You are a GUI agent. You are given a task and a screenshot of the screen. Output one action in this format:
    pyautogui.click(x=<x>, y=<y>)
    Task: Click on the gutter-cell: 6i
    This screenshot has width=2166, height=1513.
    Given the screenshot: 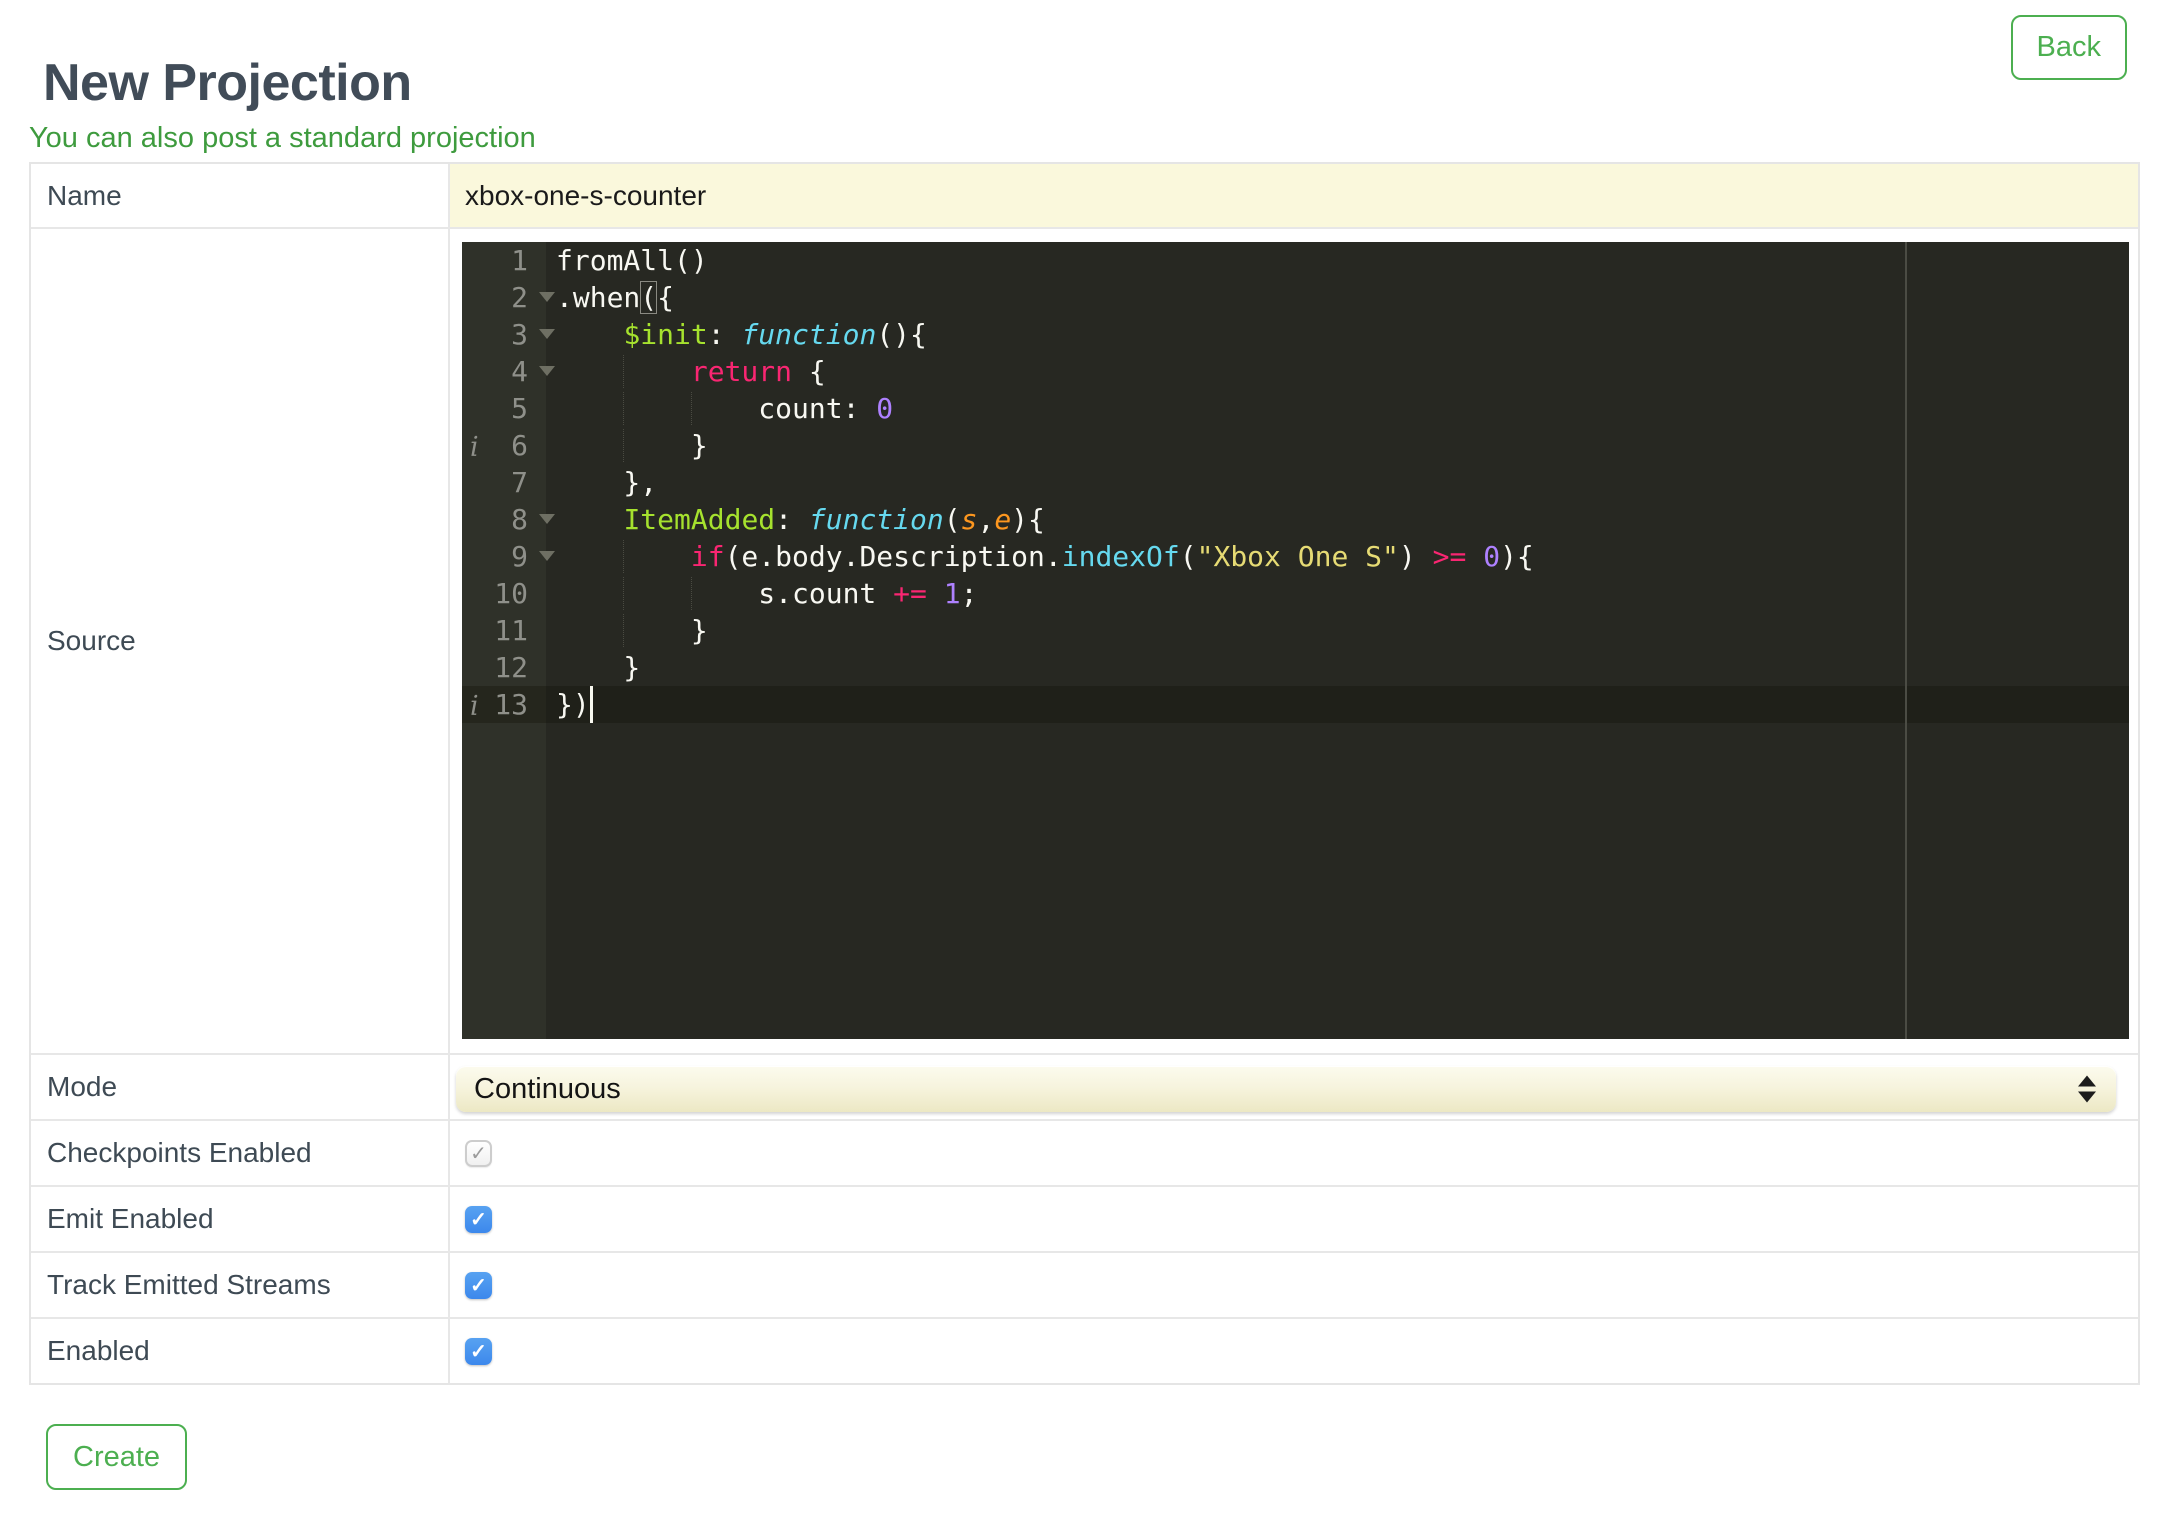 What is the action you would take?
    pyautogui.click(x=504, y=445)
    